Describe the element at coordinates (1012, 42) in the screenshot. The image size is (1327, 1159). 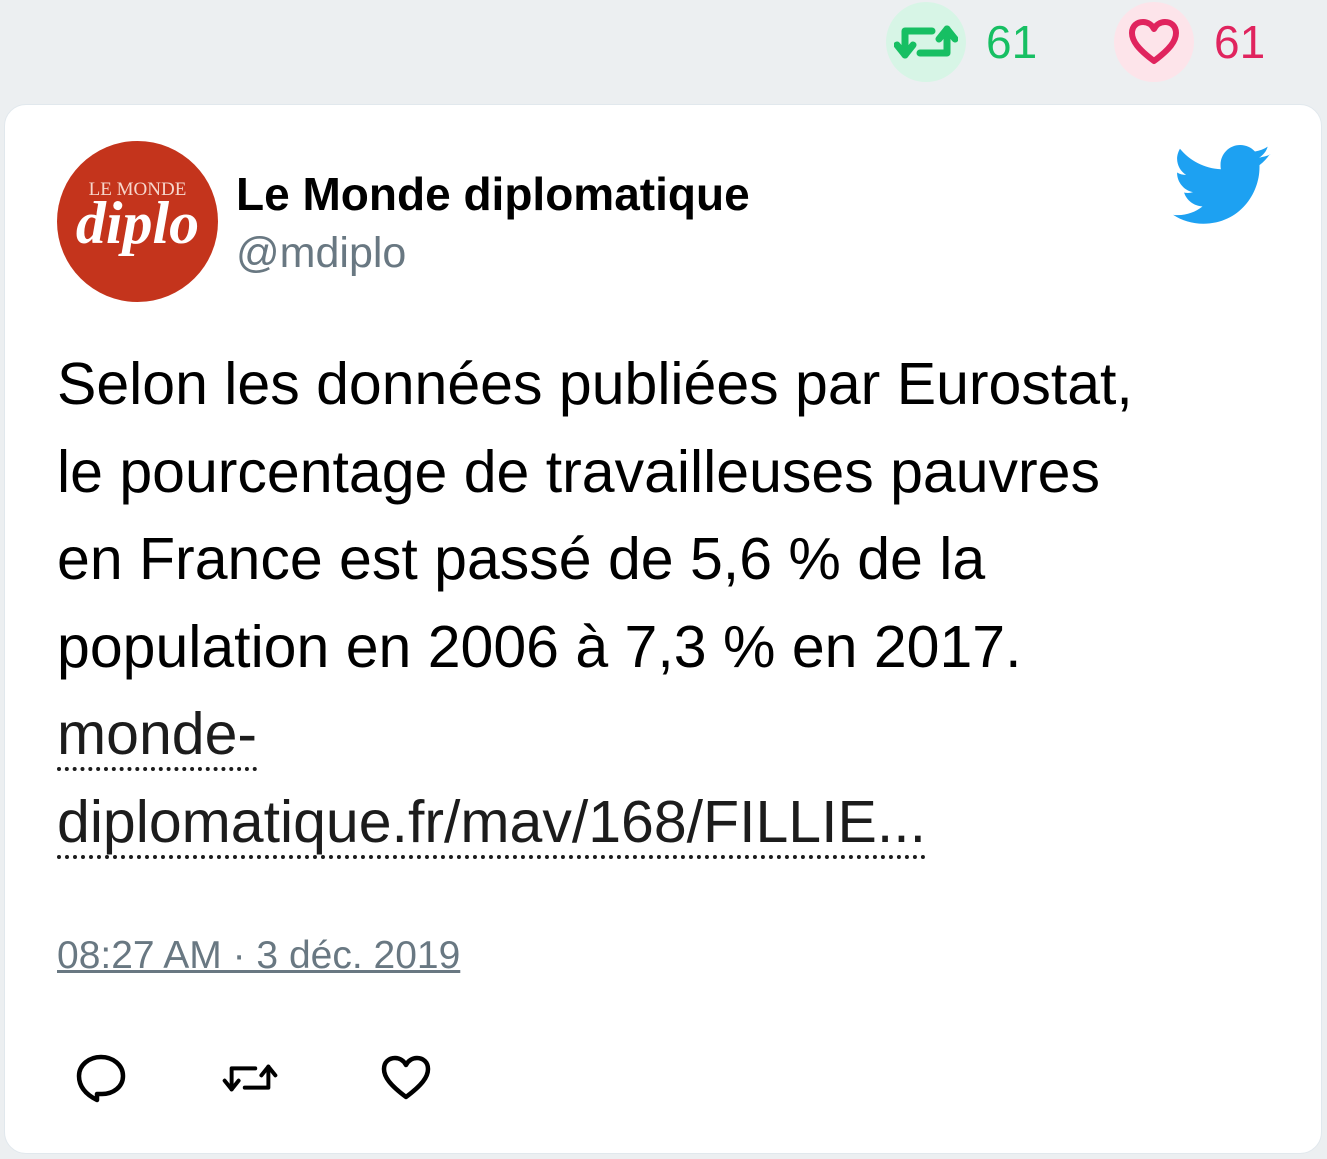
I see `retweet-count: 61` at that location.